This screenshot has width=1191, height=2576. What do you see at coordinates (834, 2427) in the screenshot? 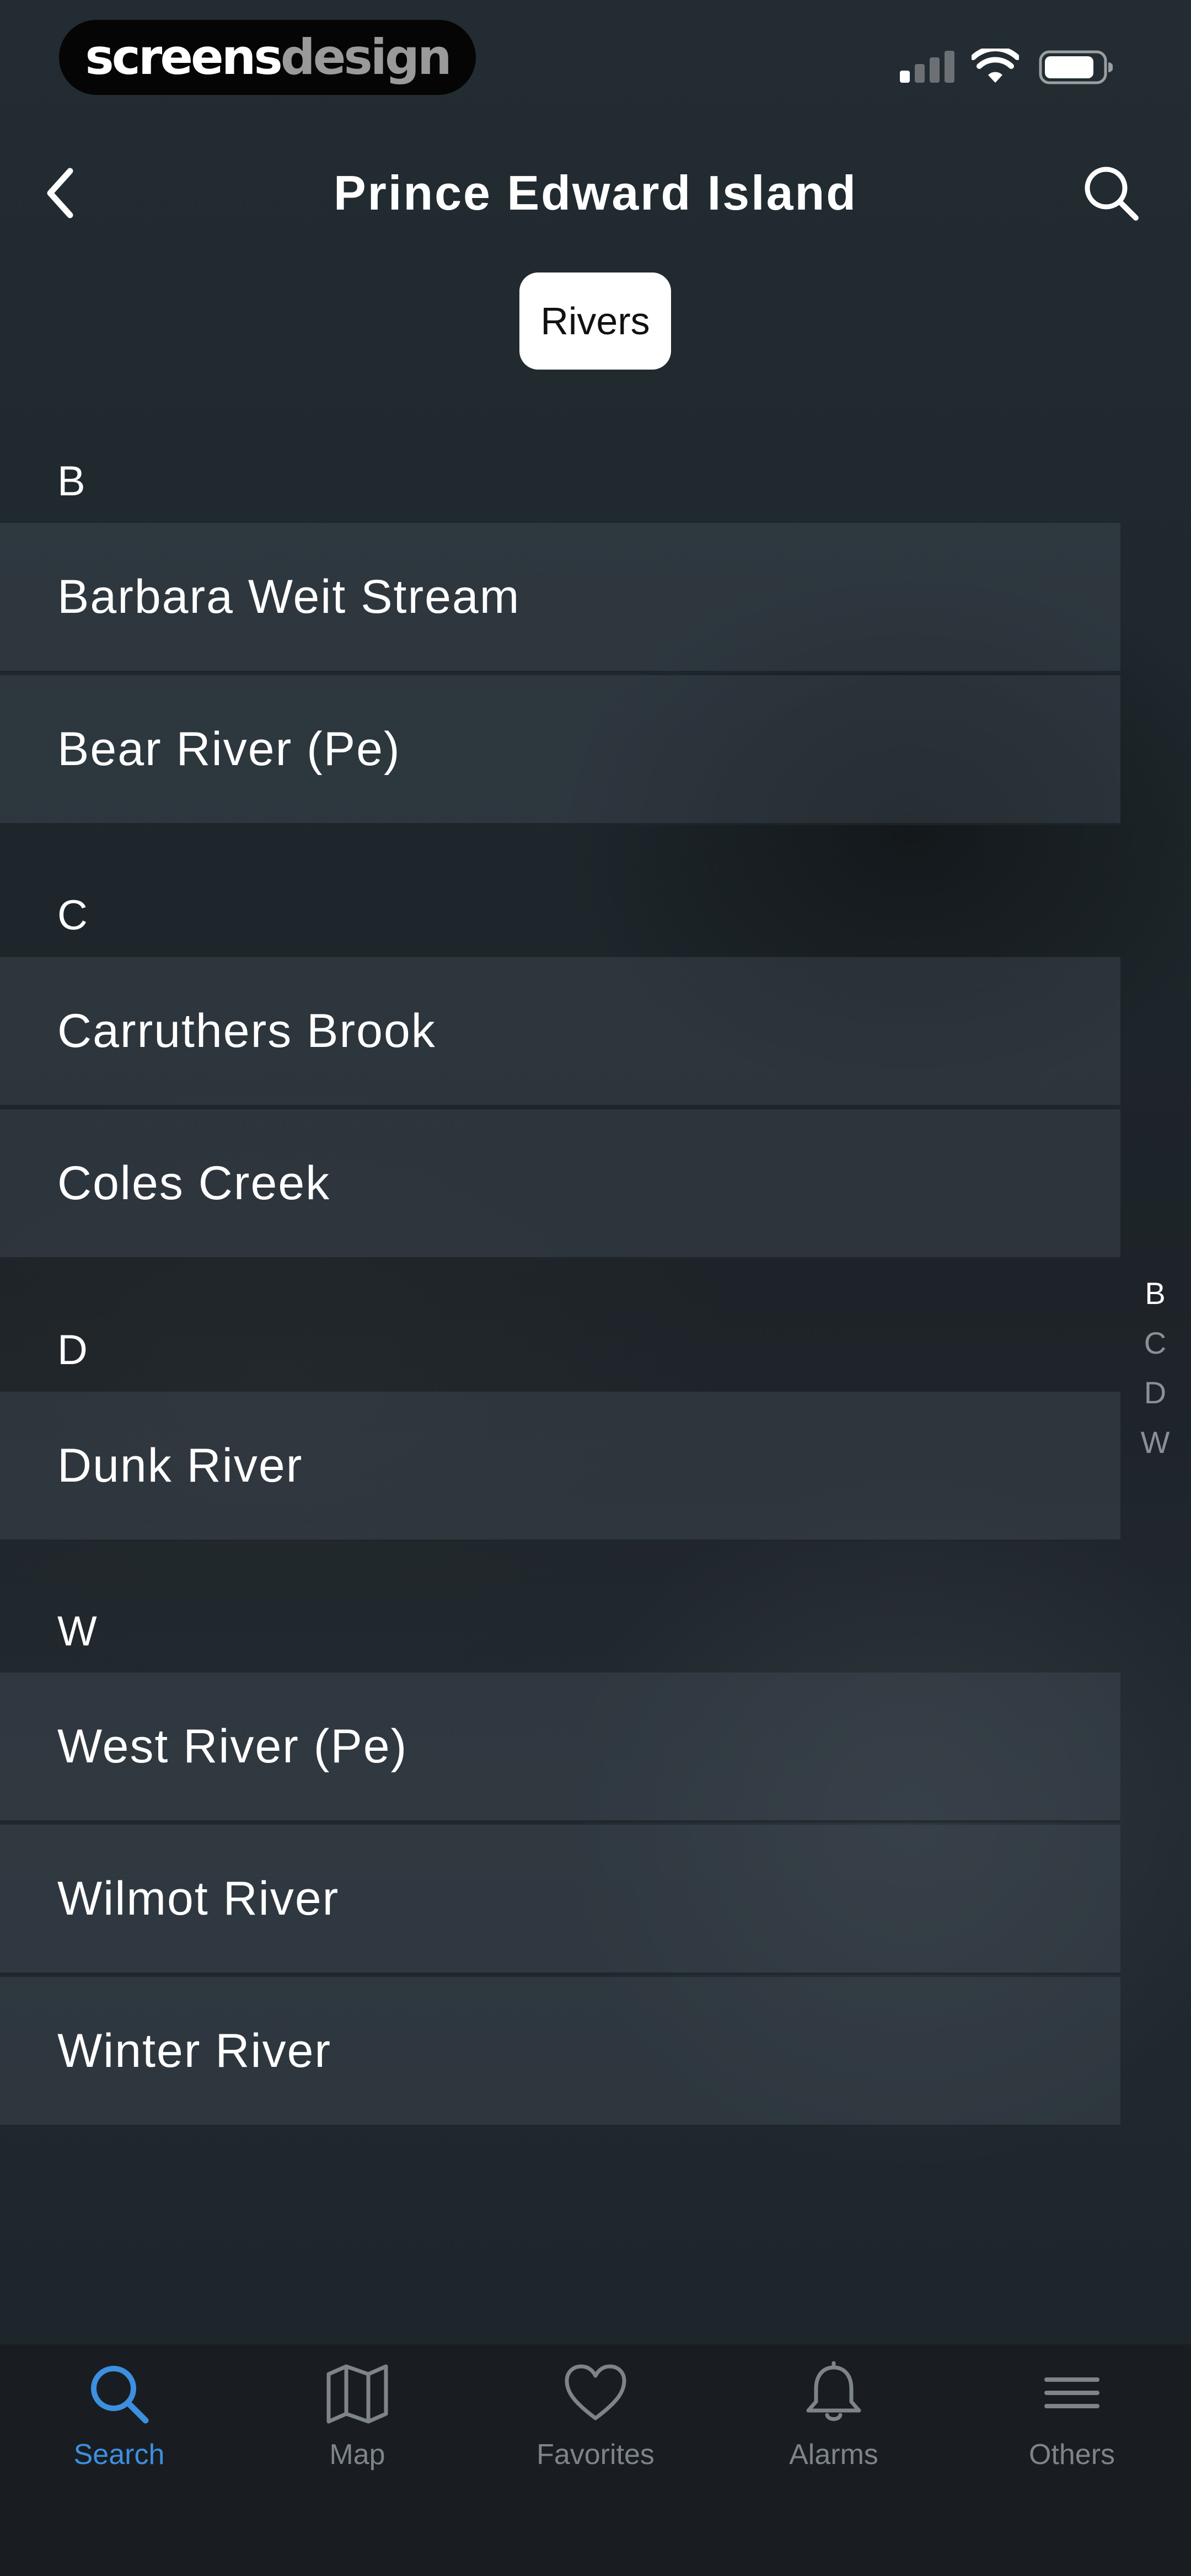
I see `tab-alarms: Alarms` at bounding box center [834, 2427].